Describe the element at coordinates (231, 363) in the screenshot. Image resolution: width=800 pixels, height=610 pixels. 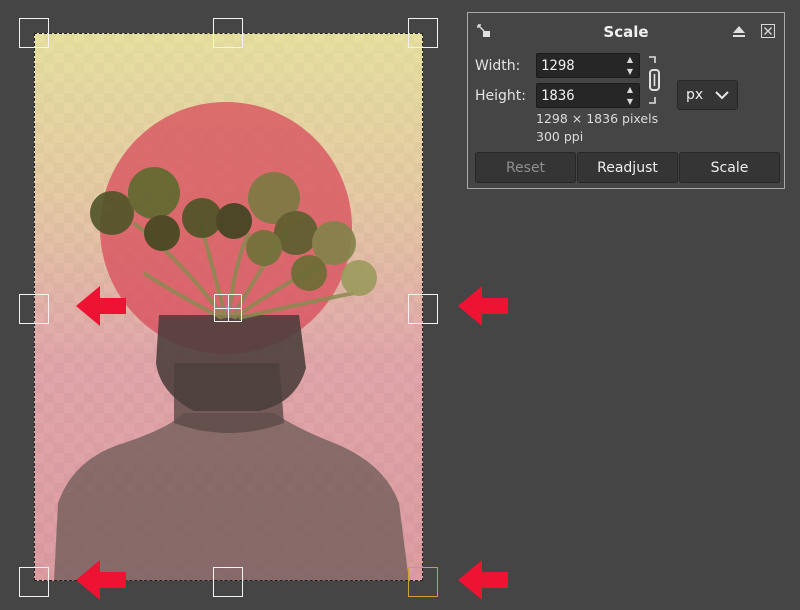
I see `figure-head` at that location.